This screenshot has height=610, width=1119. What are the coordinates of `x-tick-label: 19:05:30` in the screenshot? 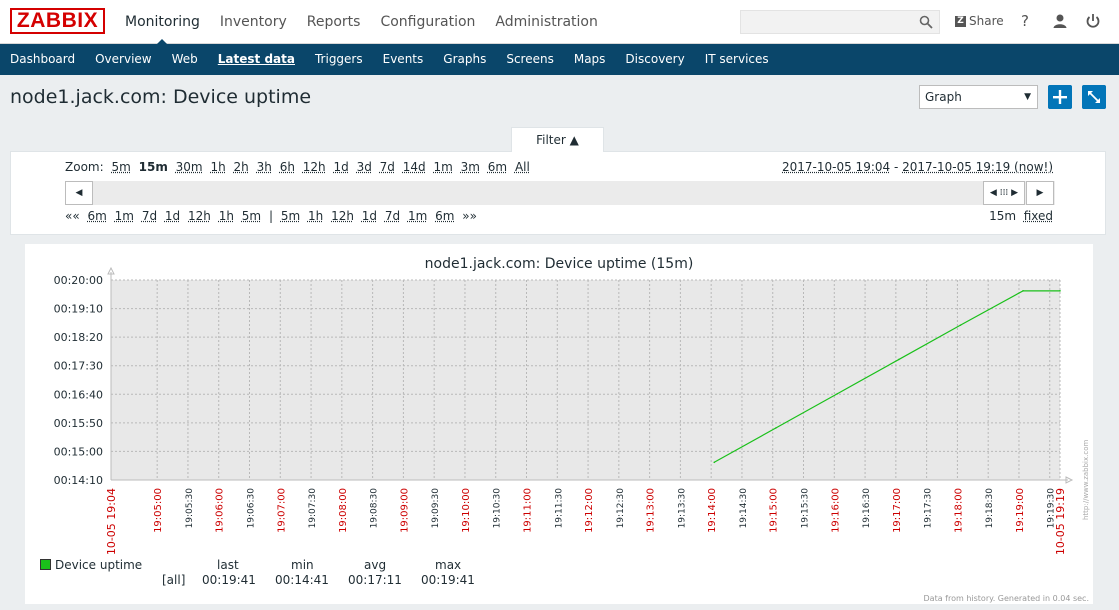 It's located at (190, 508).